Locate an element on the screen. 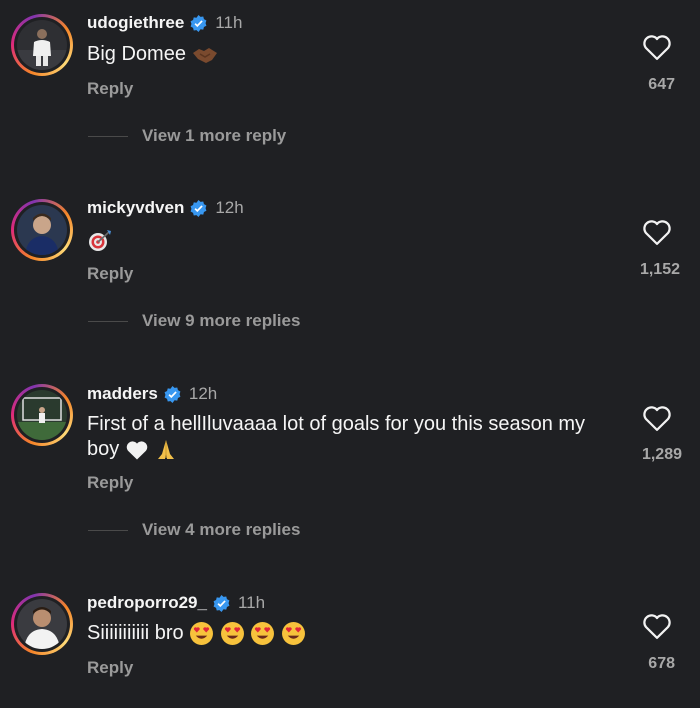  handshake-emoji-icon is located at coordinates (204, 55).